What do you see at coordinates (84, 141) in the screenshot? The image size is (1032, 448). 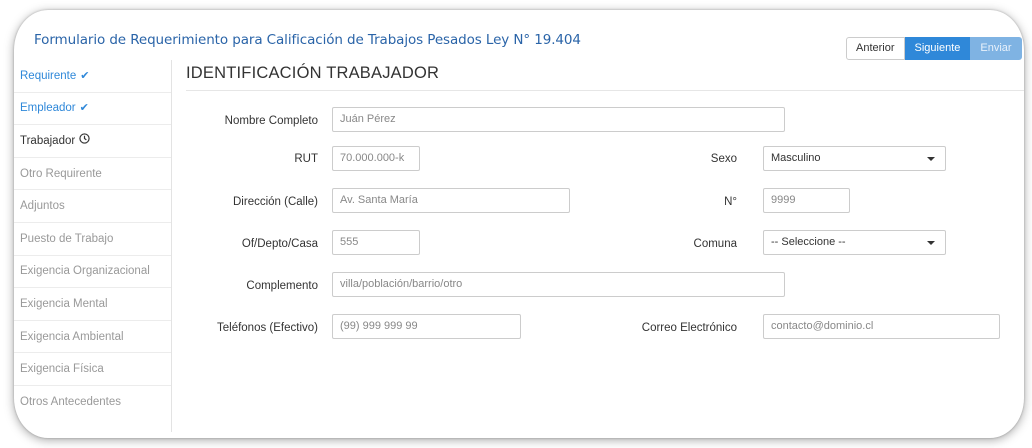 I see `clock-icon` at bounding box center [84, 141].